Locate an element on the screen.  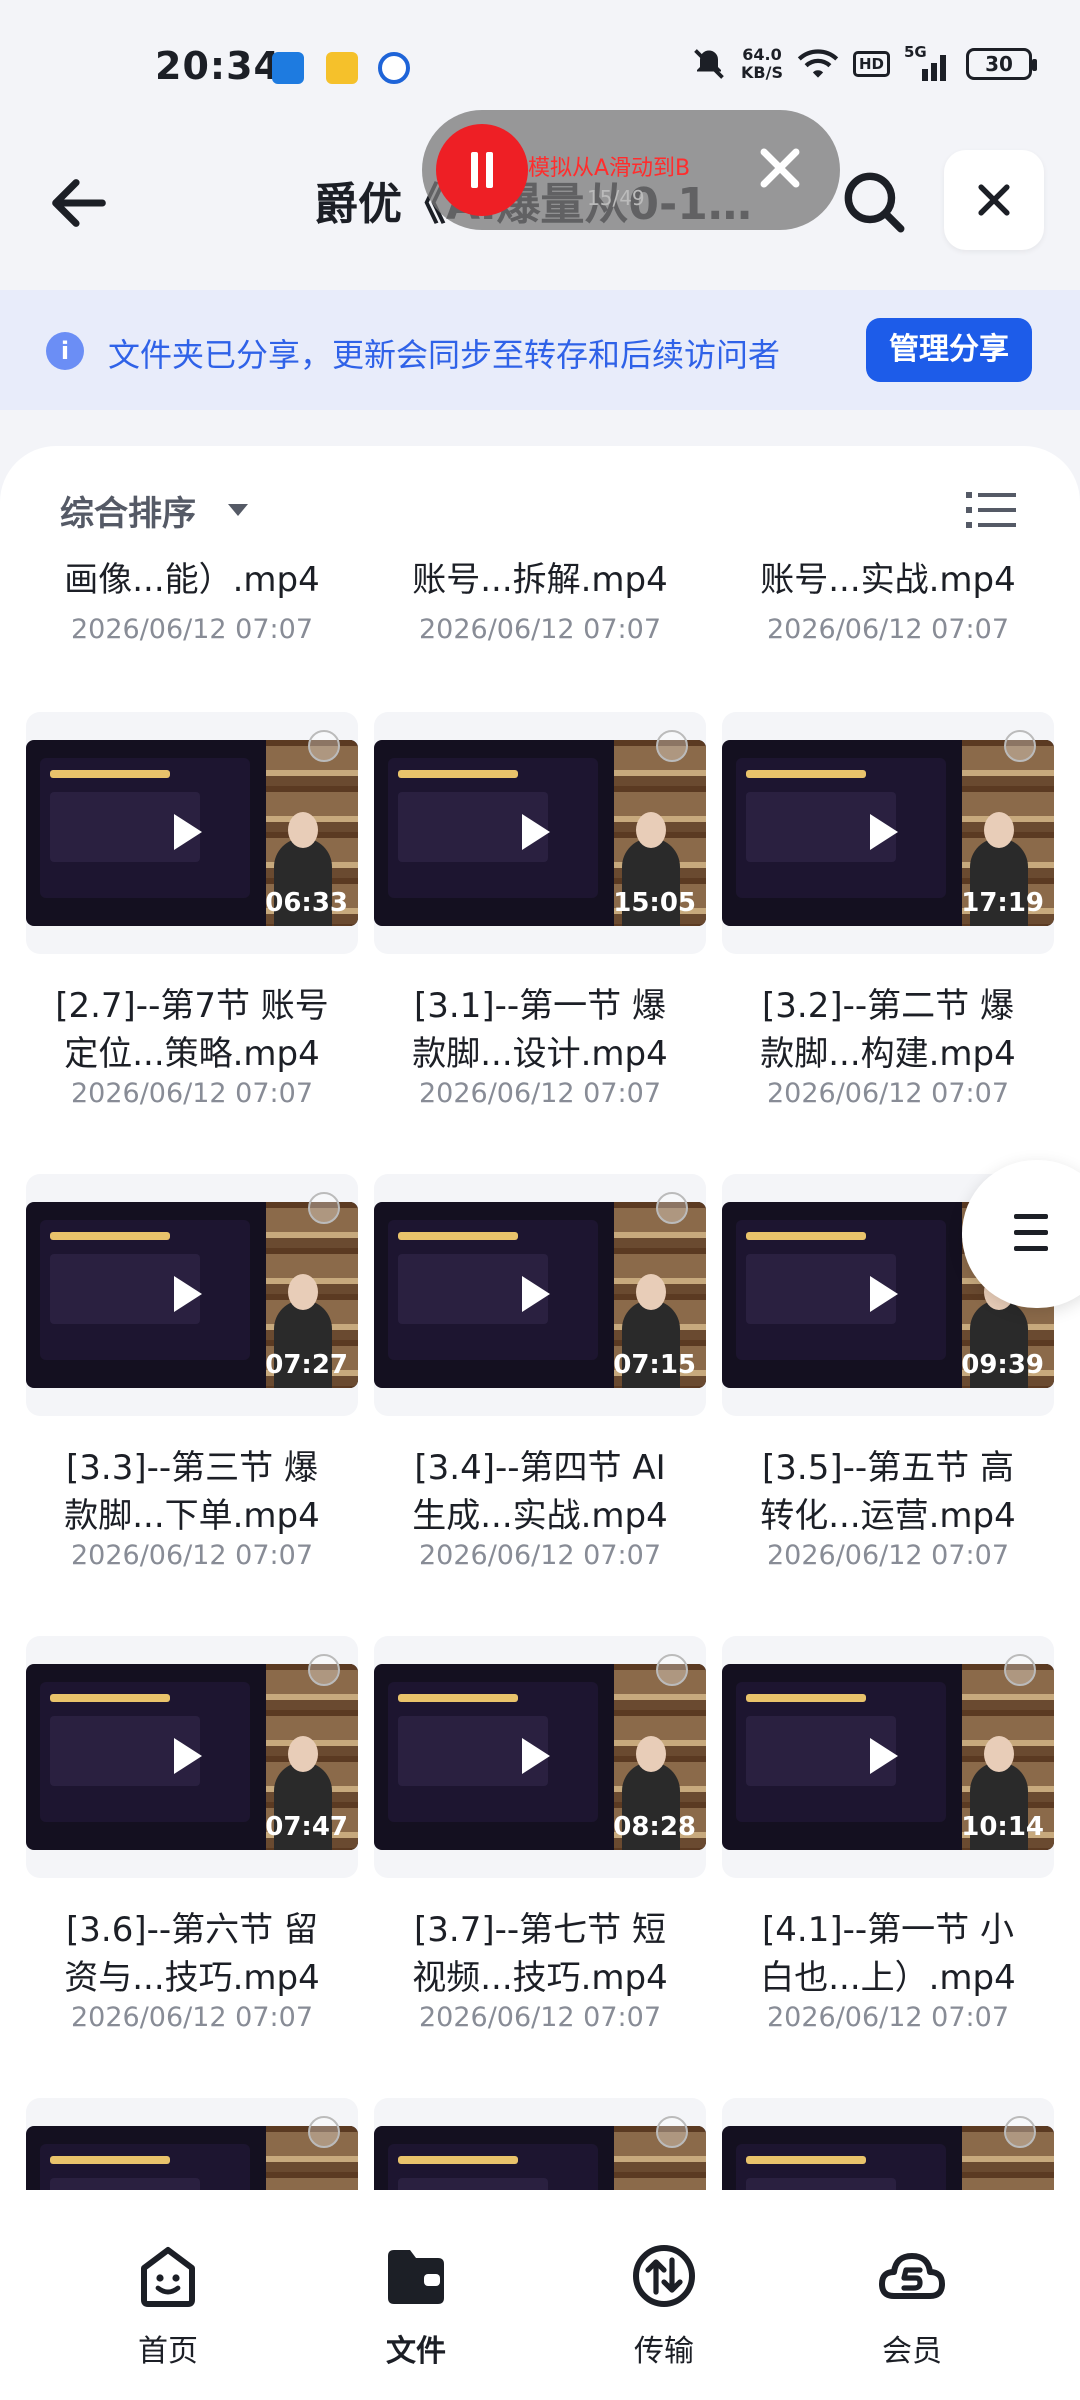
close-icon is located at coordinates (994, 200).